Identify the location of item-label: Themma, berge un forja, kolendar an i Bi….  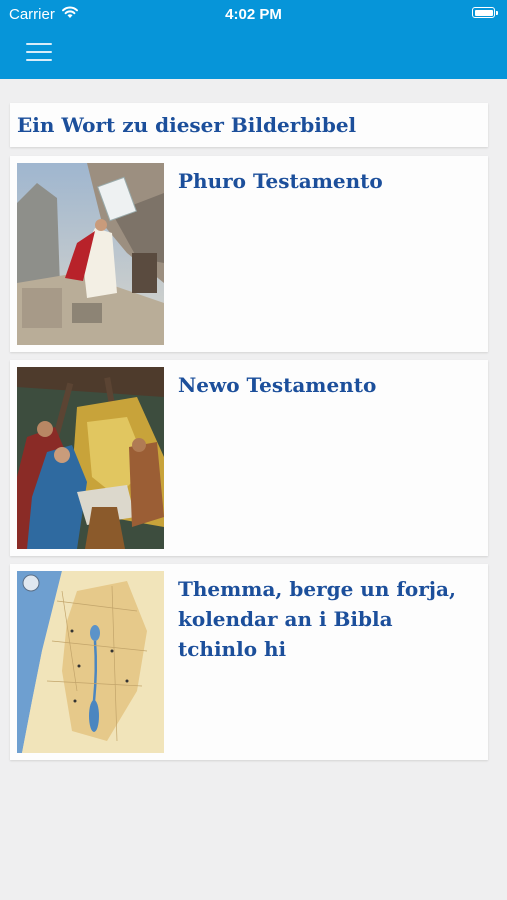
(317, 619).